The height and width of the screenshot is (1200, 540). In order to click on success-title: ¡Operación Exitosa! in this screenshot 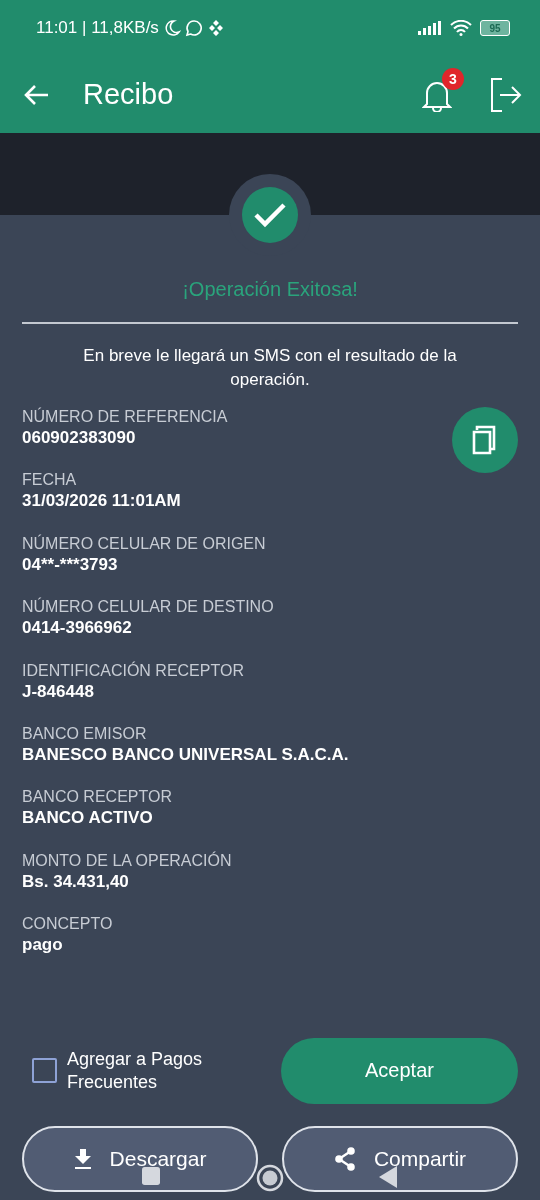, I will do `click(270, 289)`.